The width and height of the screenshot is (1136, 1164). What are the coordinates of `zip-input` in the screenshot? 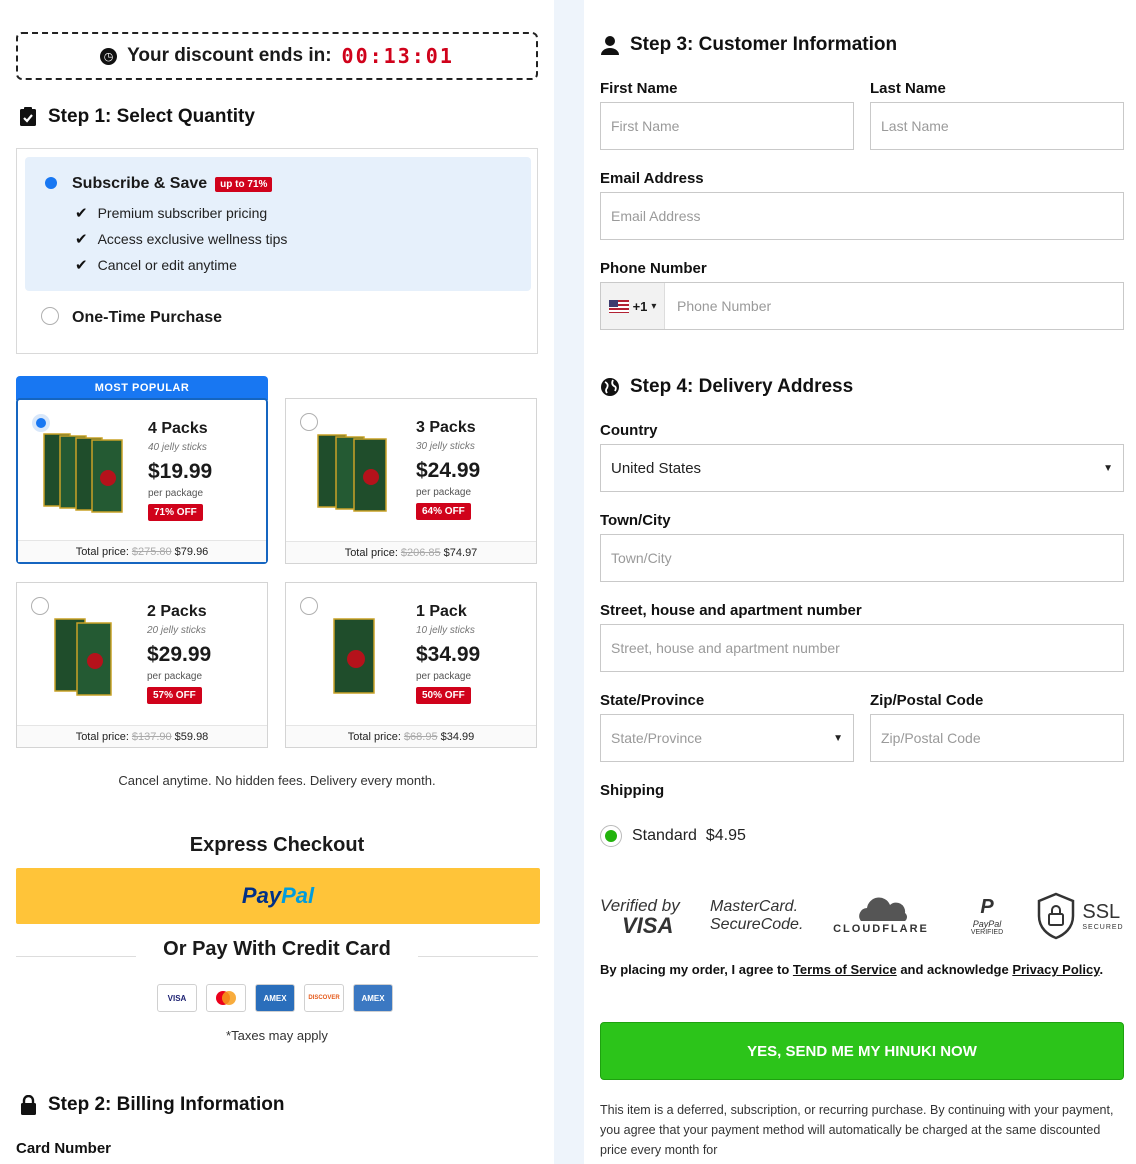 It's located at (997, 738).